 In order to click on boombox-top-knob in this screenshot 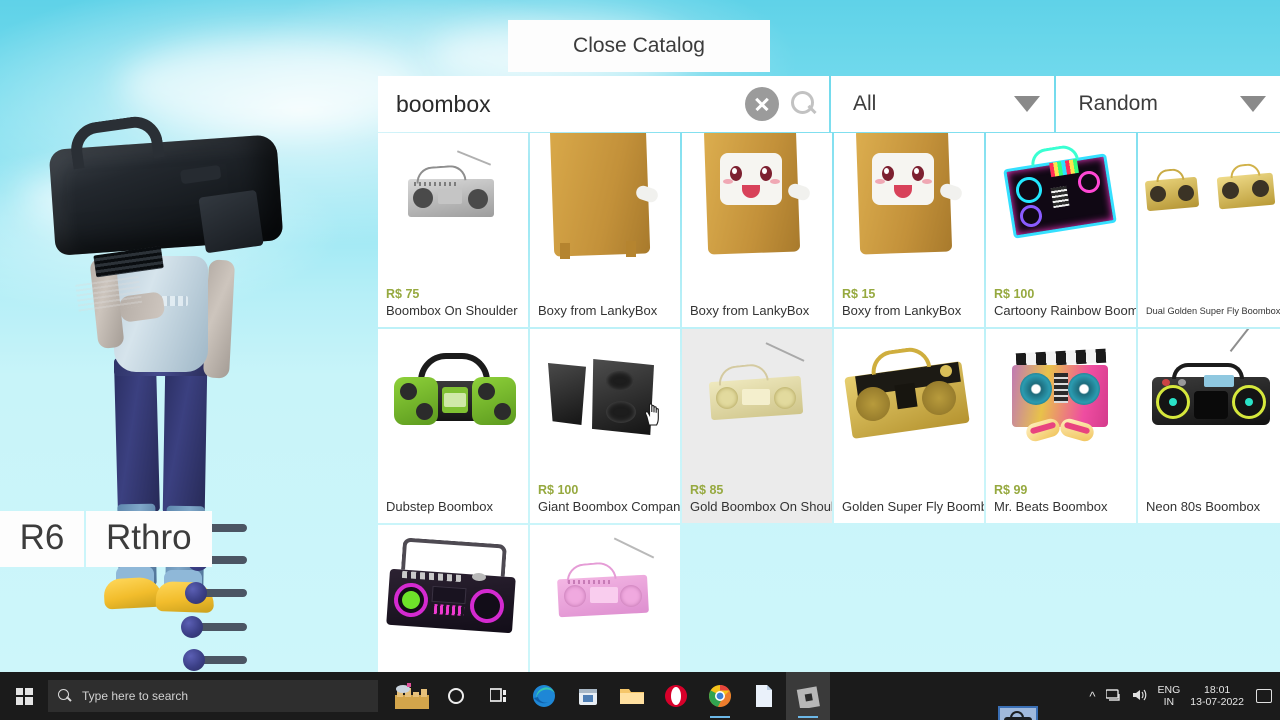, I will do `click(200, 174)`.